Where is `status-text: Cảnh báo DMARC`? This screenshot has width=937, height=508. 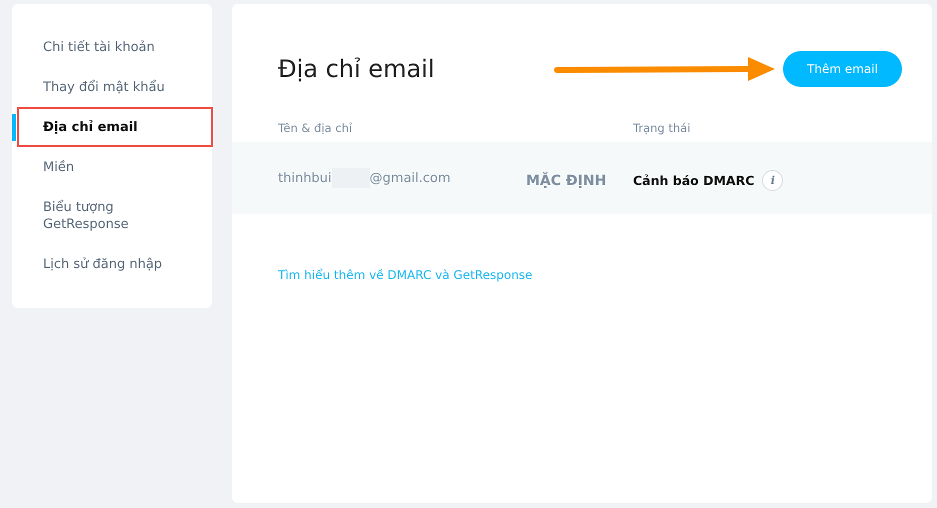
status-text: Cảnh báo DMARC is located at coordinates (693, 180).